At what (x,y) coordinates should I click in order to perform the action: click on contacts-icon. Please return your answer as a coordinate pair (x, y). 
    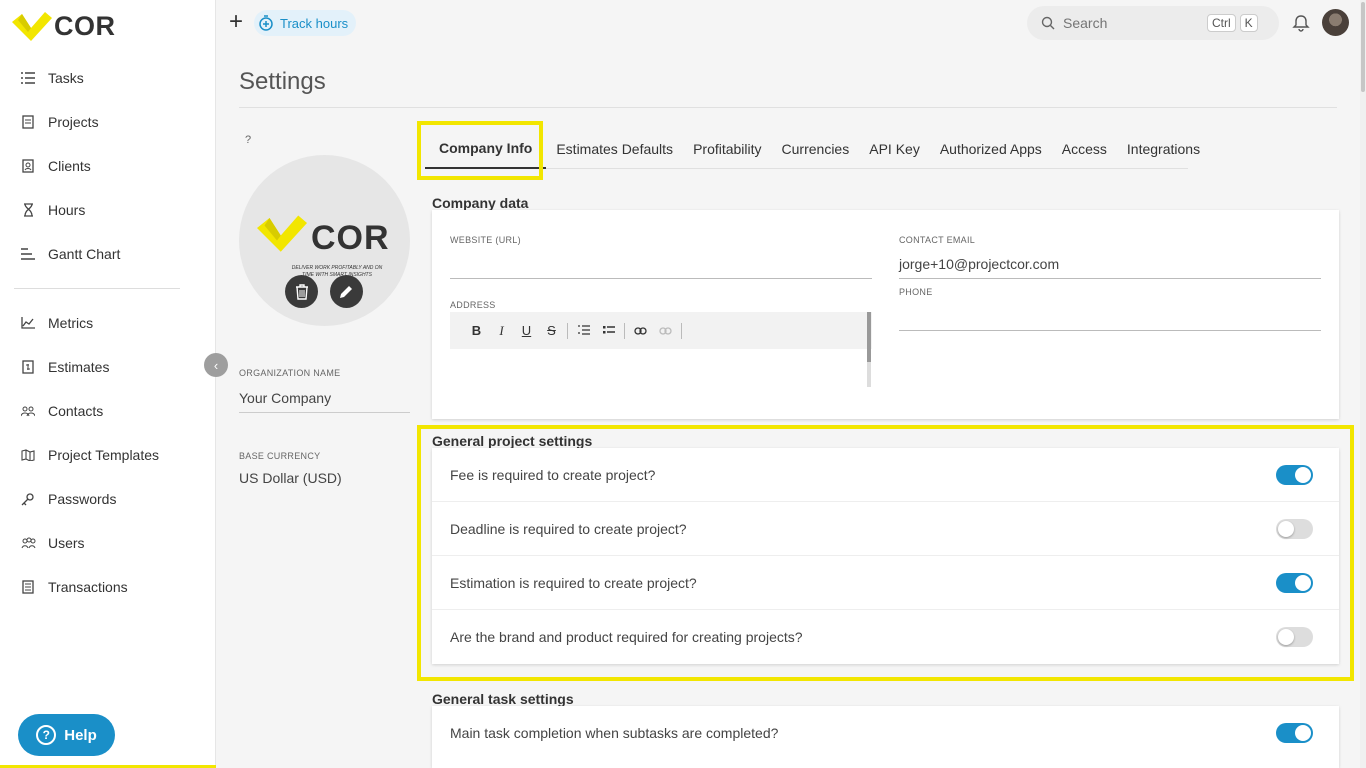
    Looking at the image, I should click on (28, 411).